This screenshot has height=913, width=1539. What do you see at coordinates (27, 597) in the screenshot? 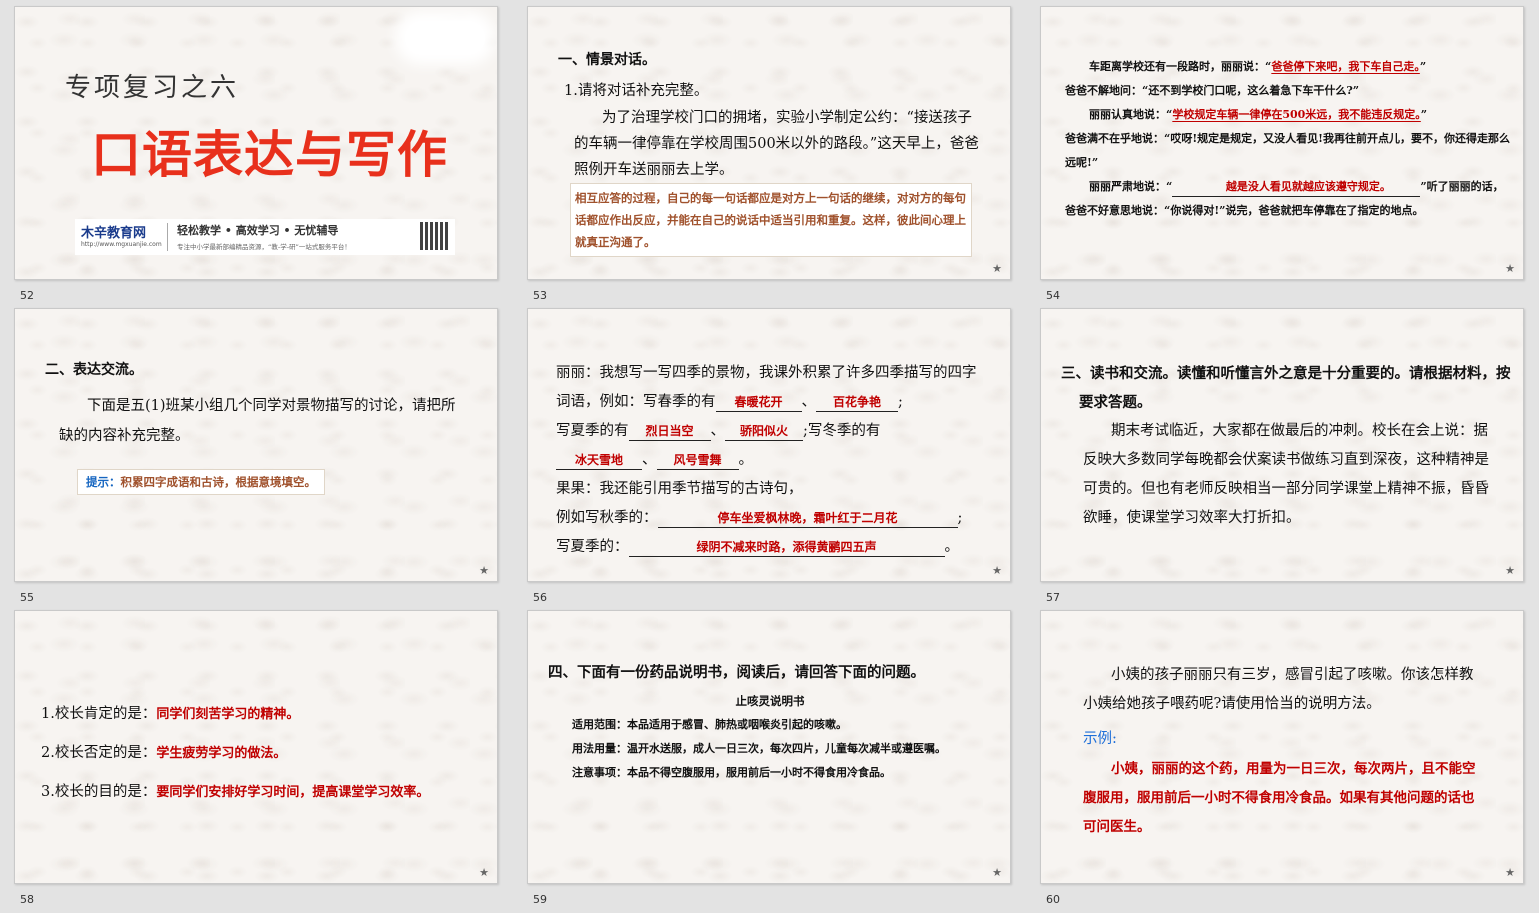
I see `slide-number: 55` at bounding box center [27, 597].